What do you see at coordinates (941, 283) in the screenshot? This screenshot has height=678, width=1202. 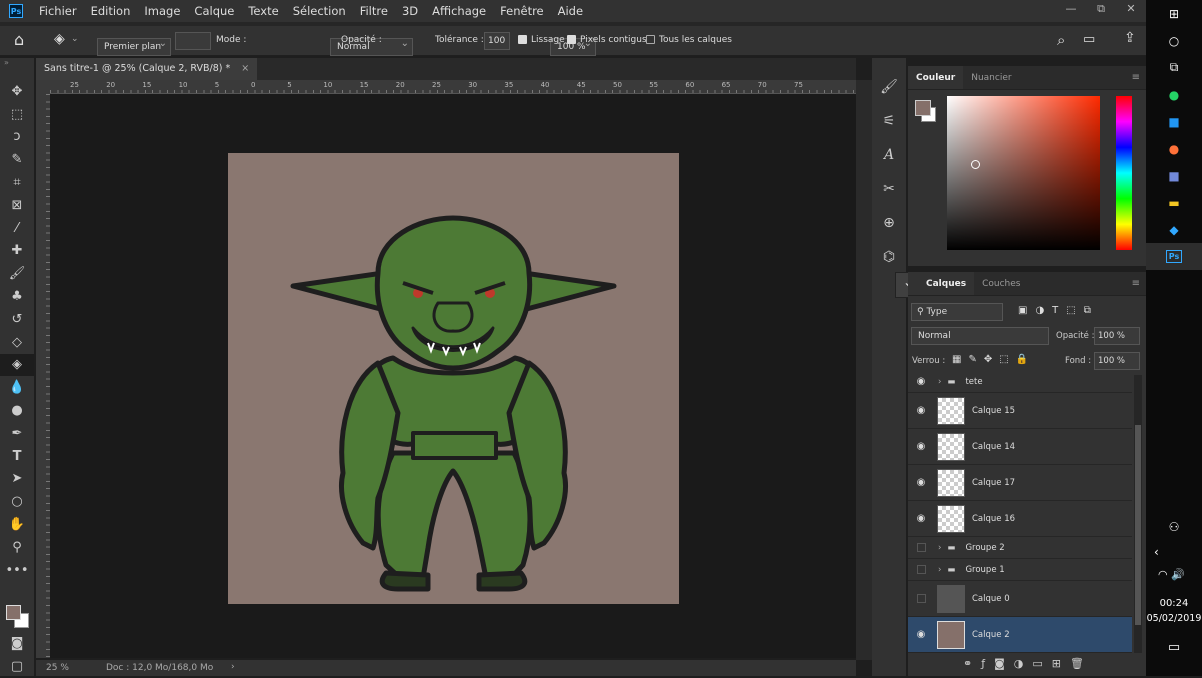 I see `tab-calques: Calques` at bounding box center [941, 283].